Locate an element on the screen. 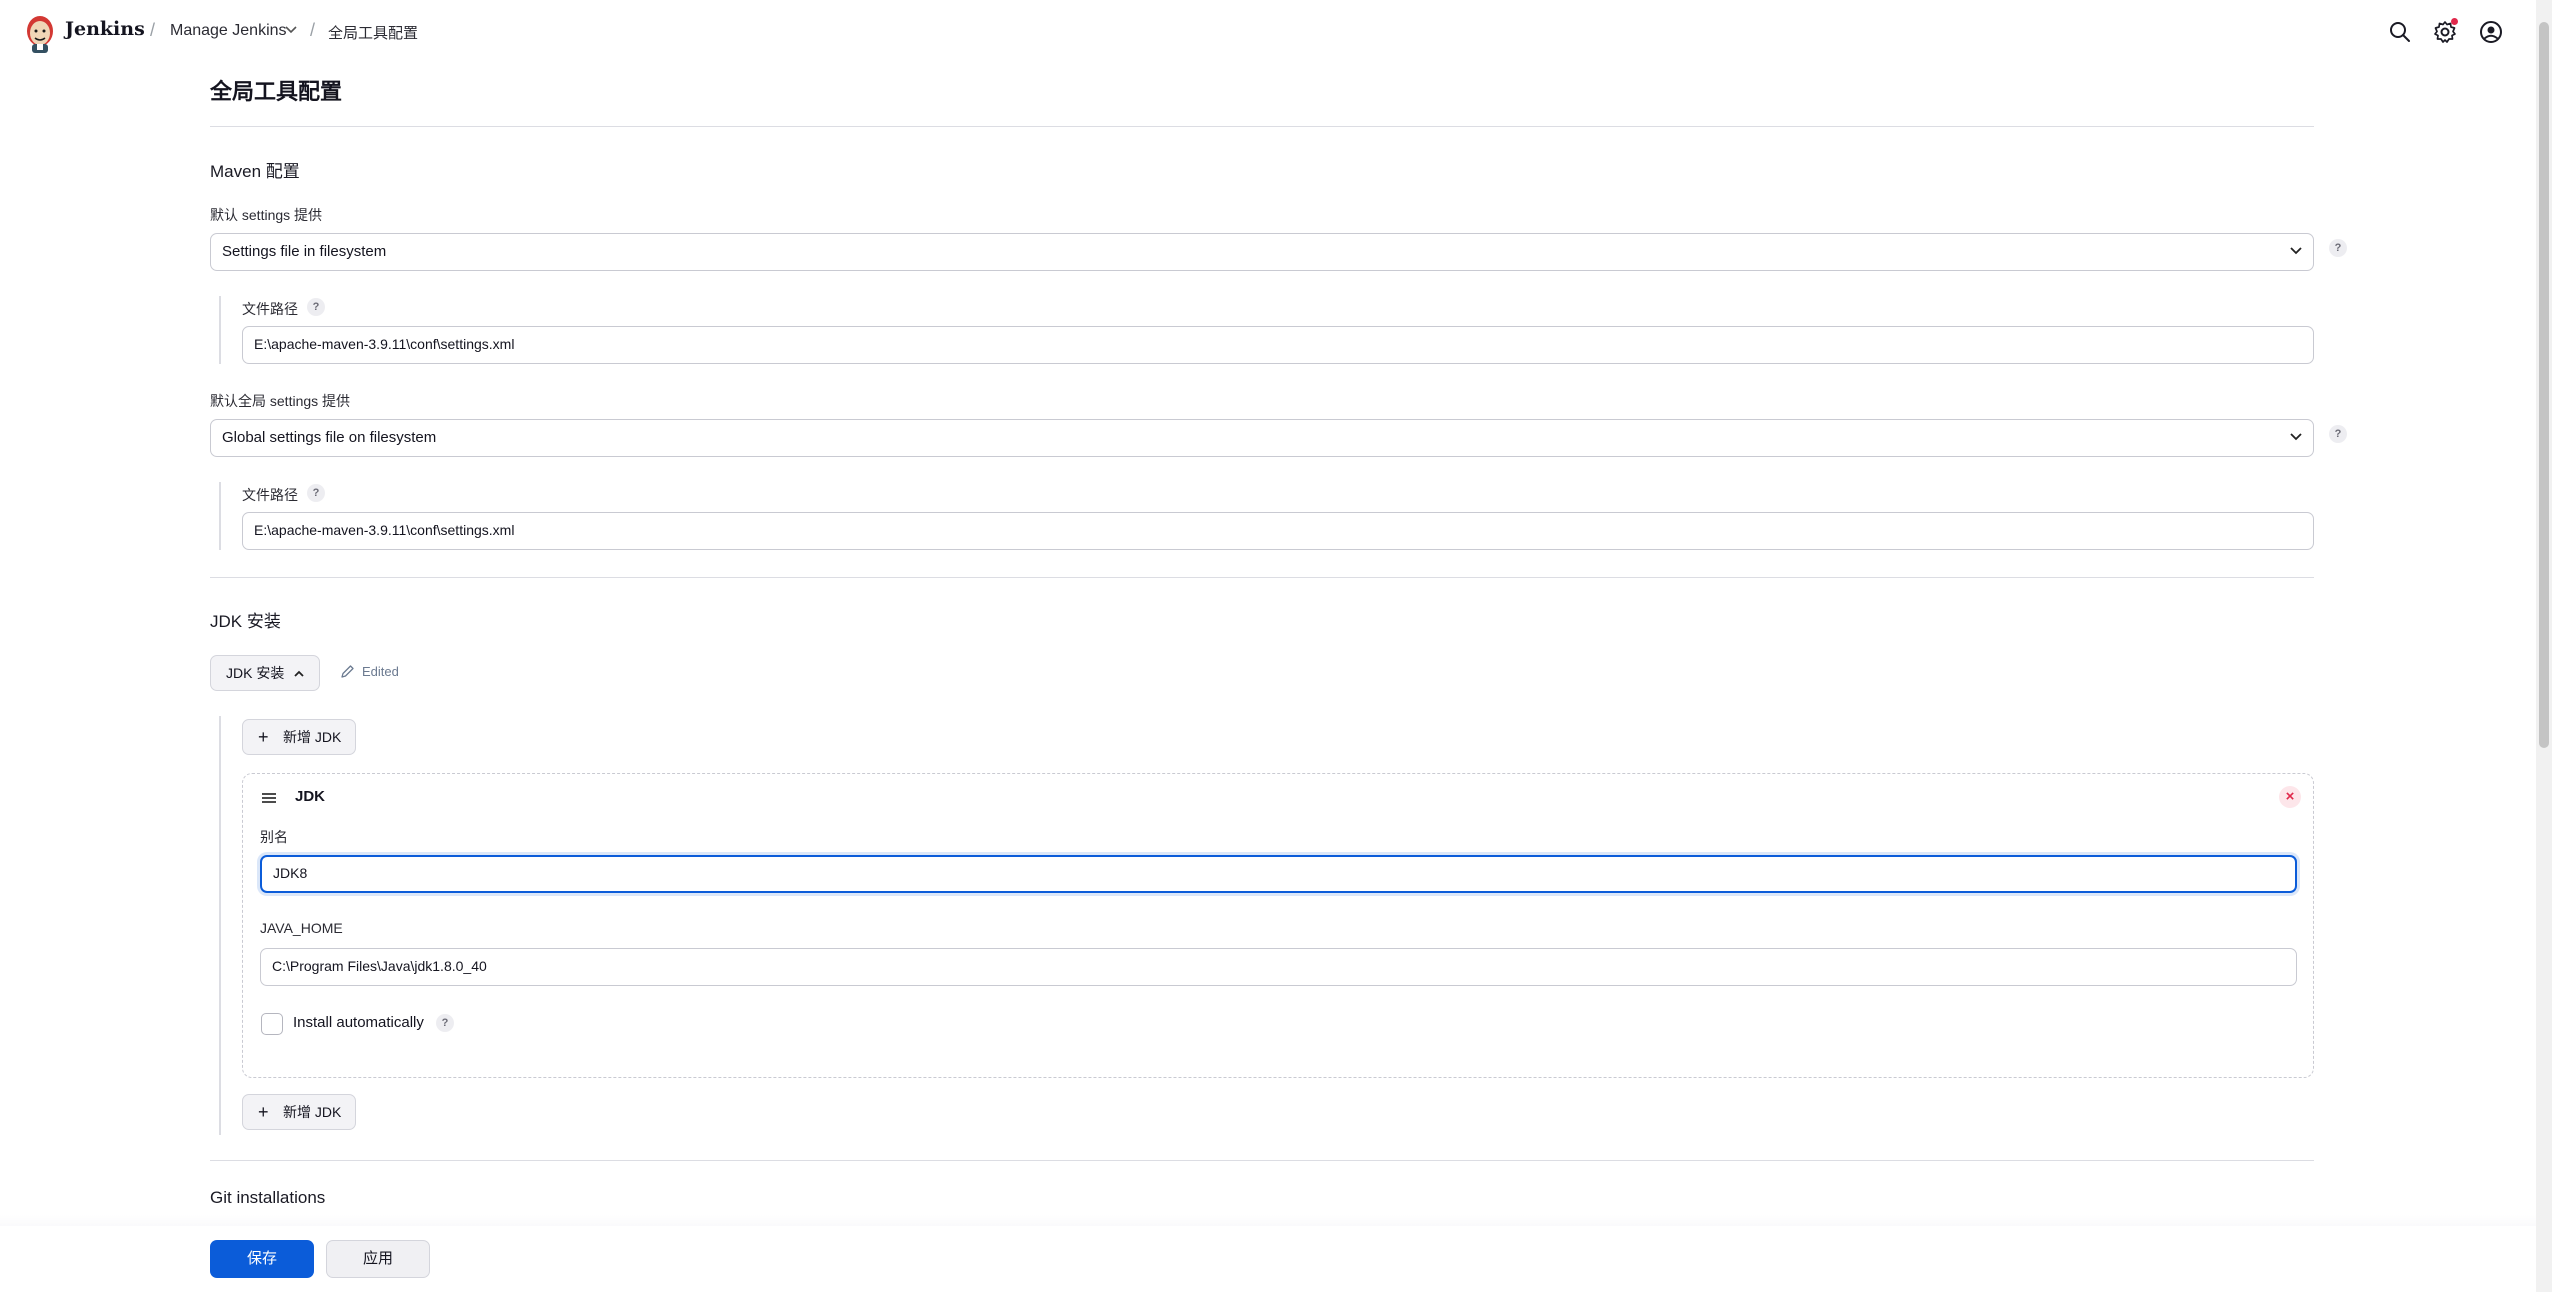  jdk-toggle-label: JDK 安装 is located at coordinates (255, 673).